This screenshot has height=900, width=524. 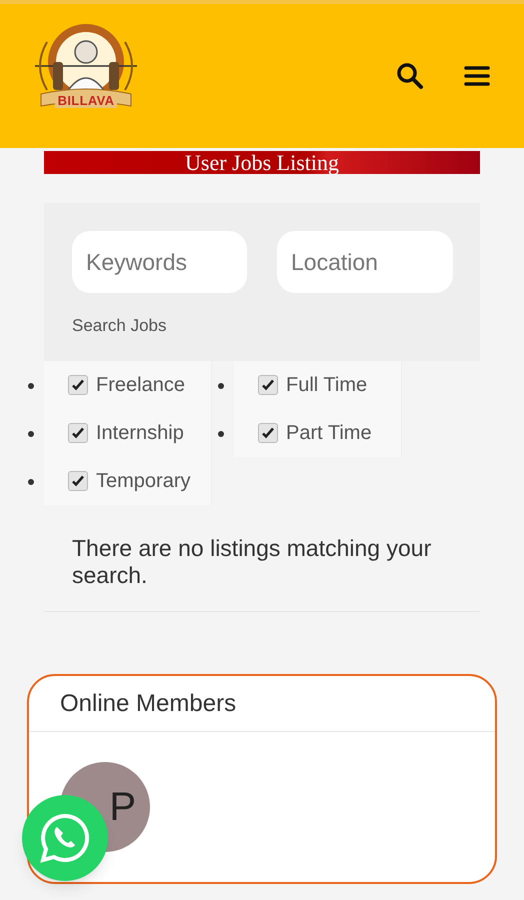 What do you see at coordinates (119, 325) in the screenshot?
I see `search-jobs-button: Search Jobs` at bounding box center [119, 325].